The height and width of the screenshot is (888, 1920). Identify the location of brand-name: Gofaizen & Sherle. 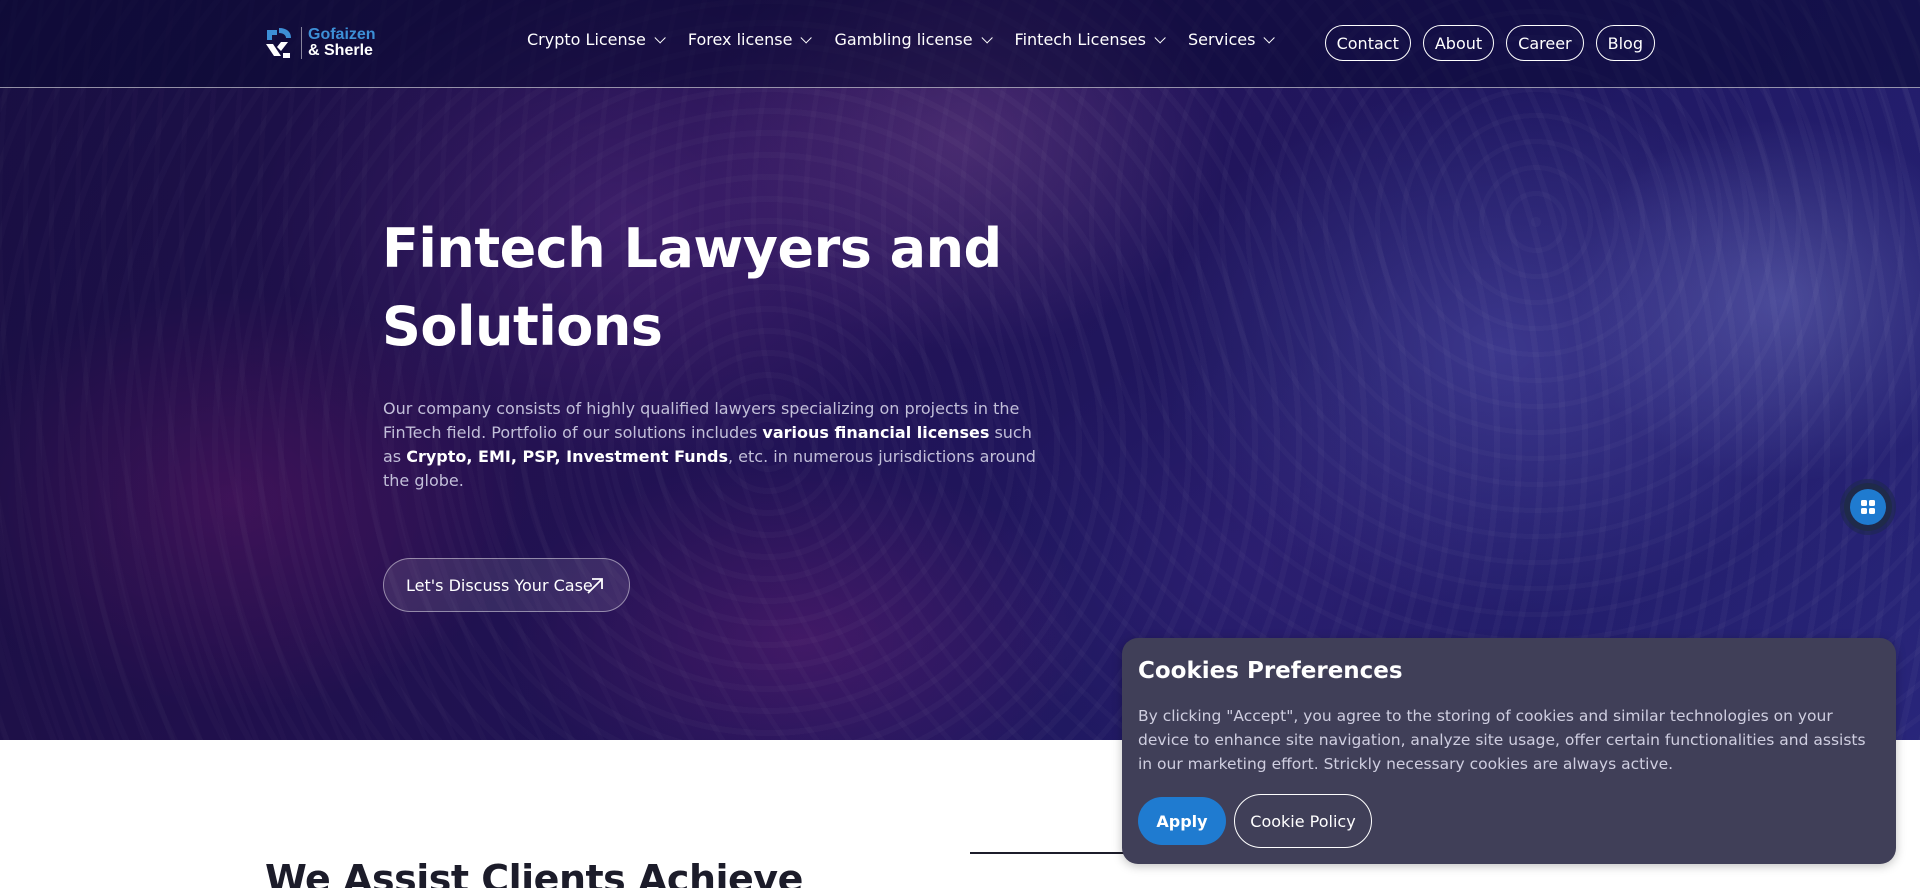
(338, 43).